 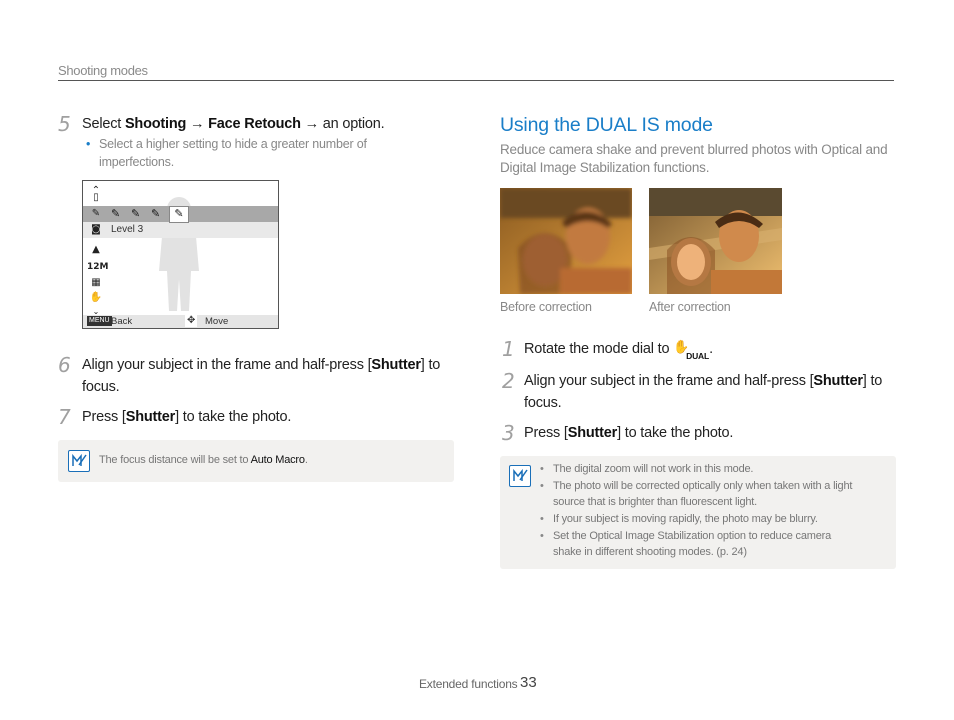 What do you see at coordinates (606, 125) in the screenshot?
I see `section-title: Using the DUAL IS mode` at bounding box center [606, 125].